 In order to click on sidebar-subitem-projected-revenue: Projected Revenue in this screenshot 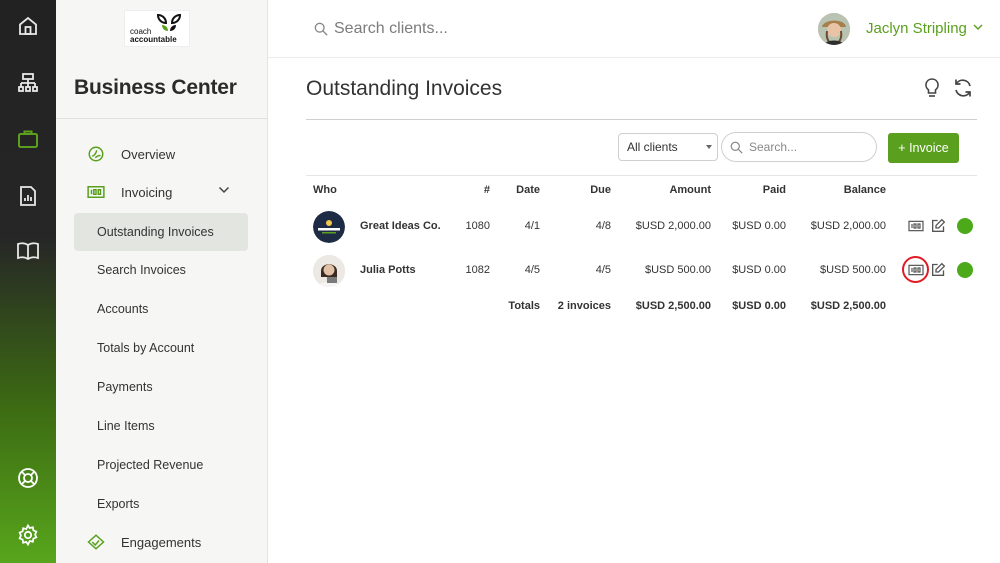, I will do `click(161, 465)`.